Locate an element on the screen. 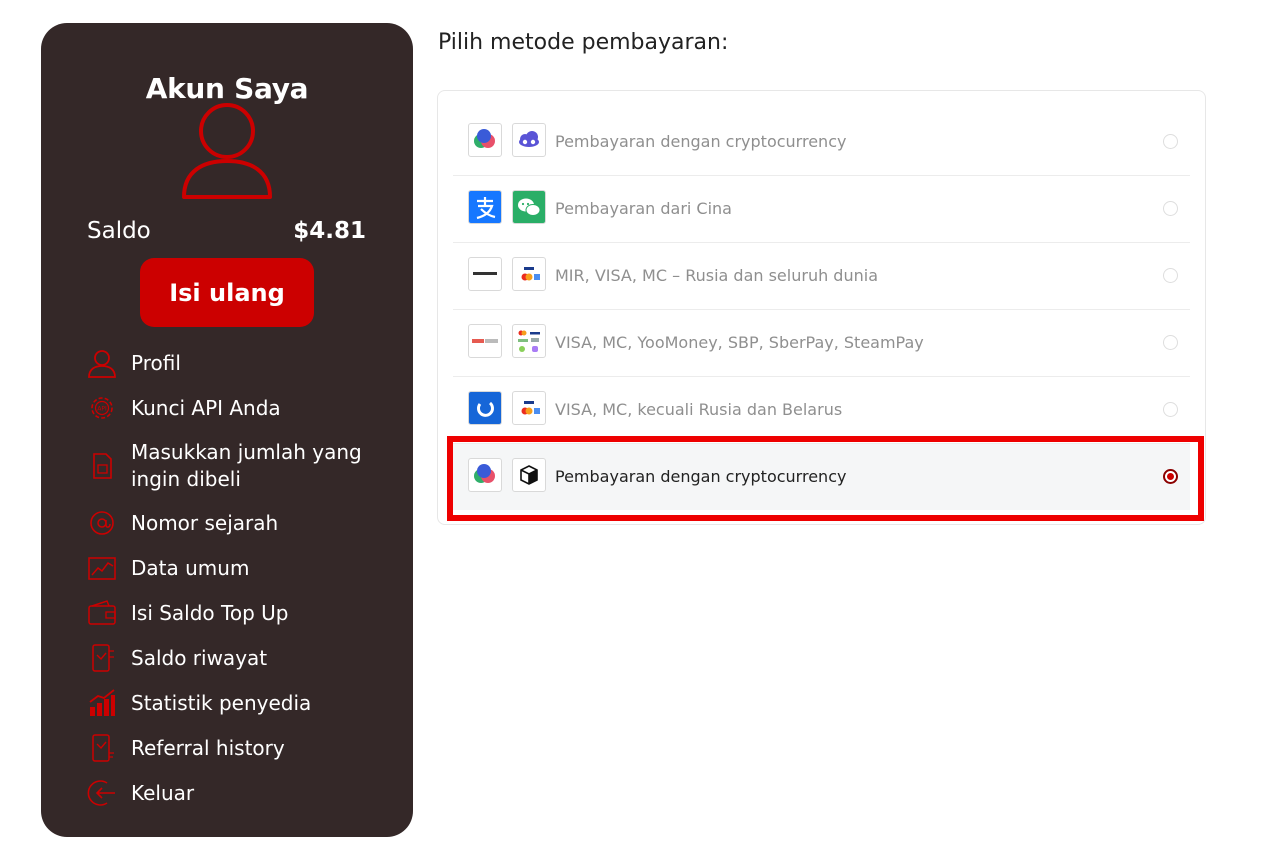 This screenshot has width=1273, height=843. payment-method-label: MIR, VISA, MC – Rusia dan seluruh dunia is located at coordinates (716, 275).